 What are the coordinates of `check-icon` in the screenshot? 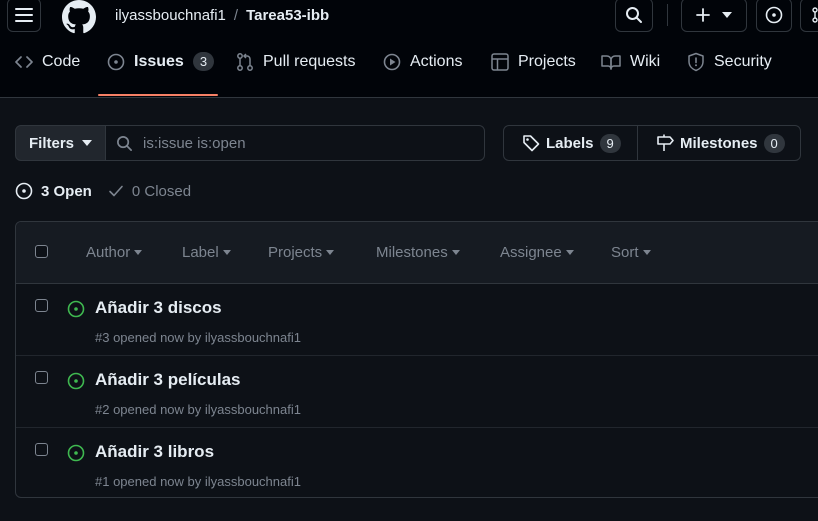 It's located at (116, 191).